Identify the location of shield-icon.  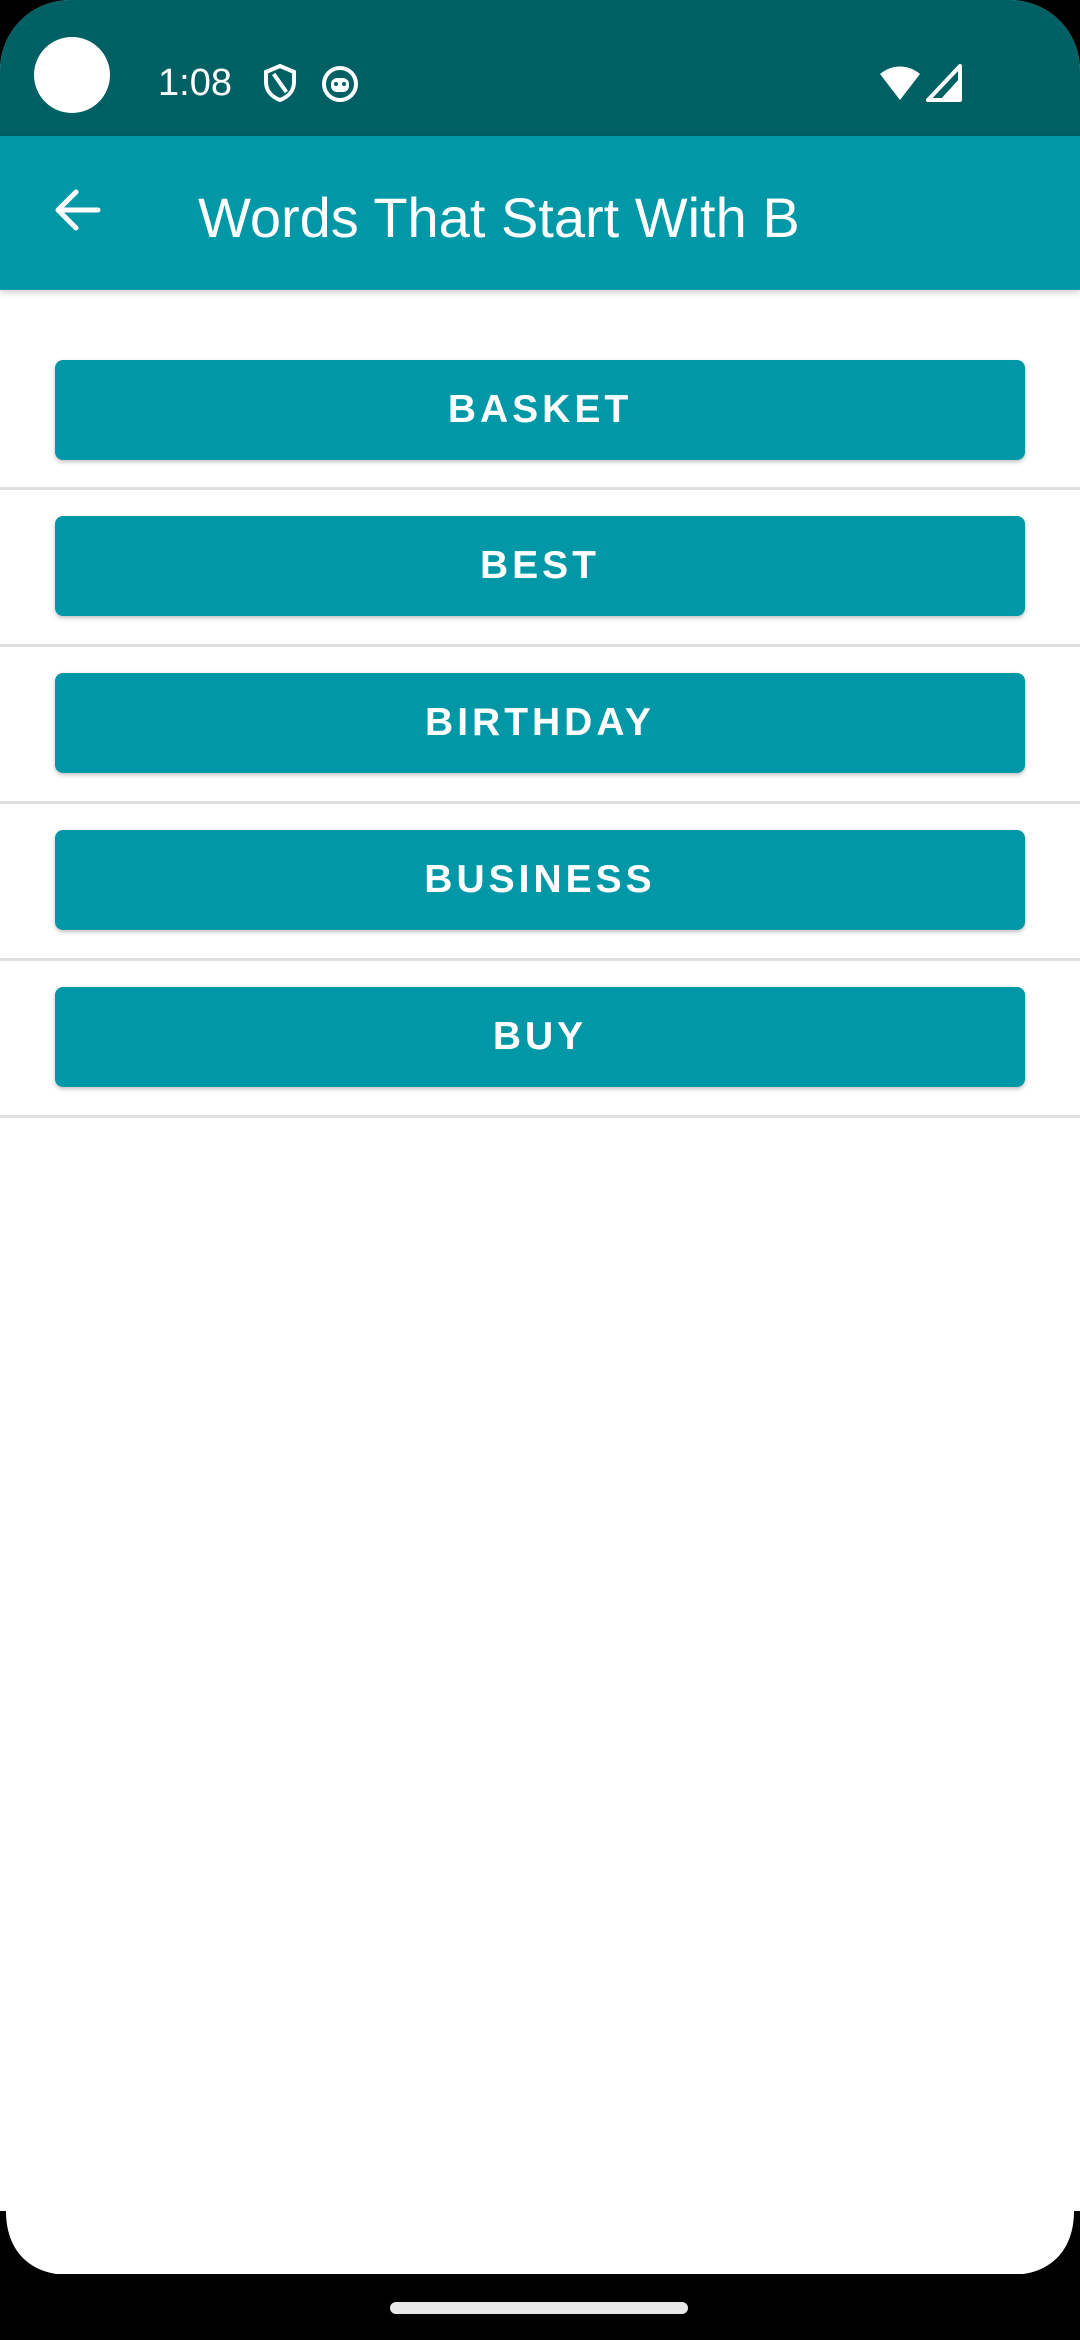
(280, 83).